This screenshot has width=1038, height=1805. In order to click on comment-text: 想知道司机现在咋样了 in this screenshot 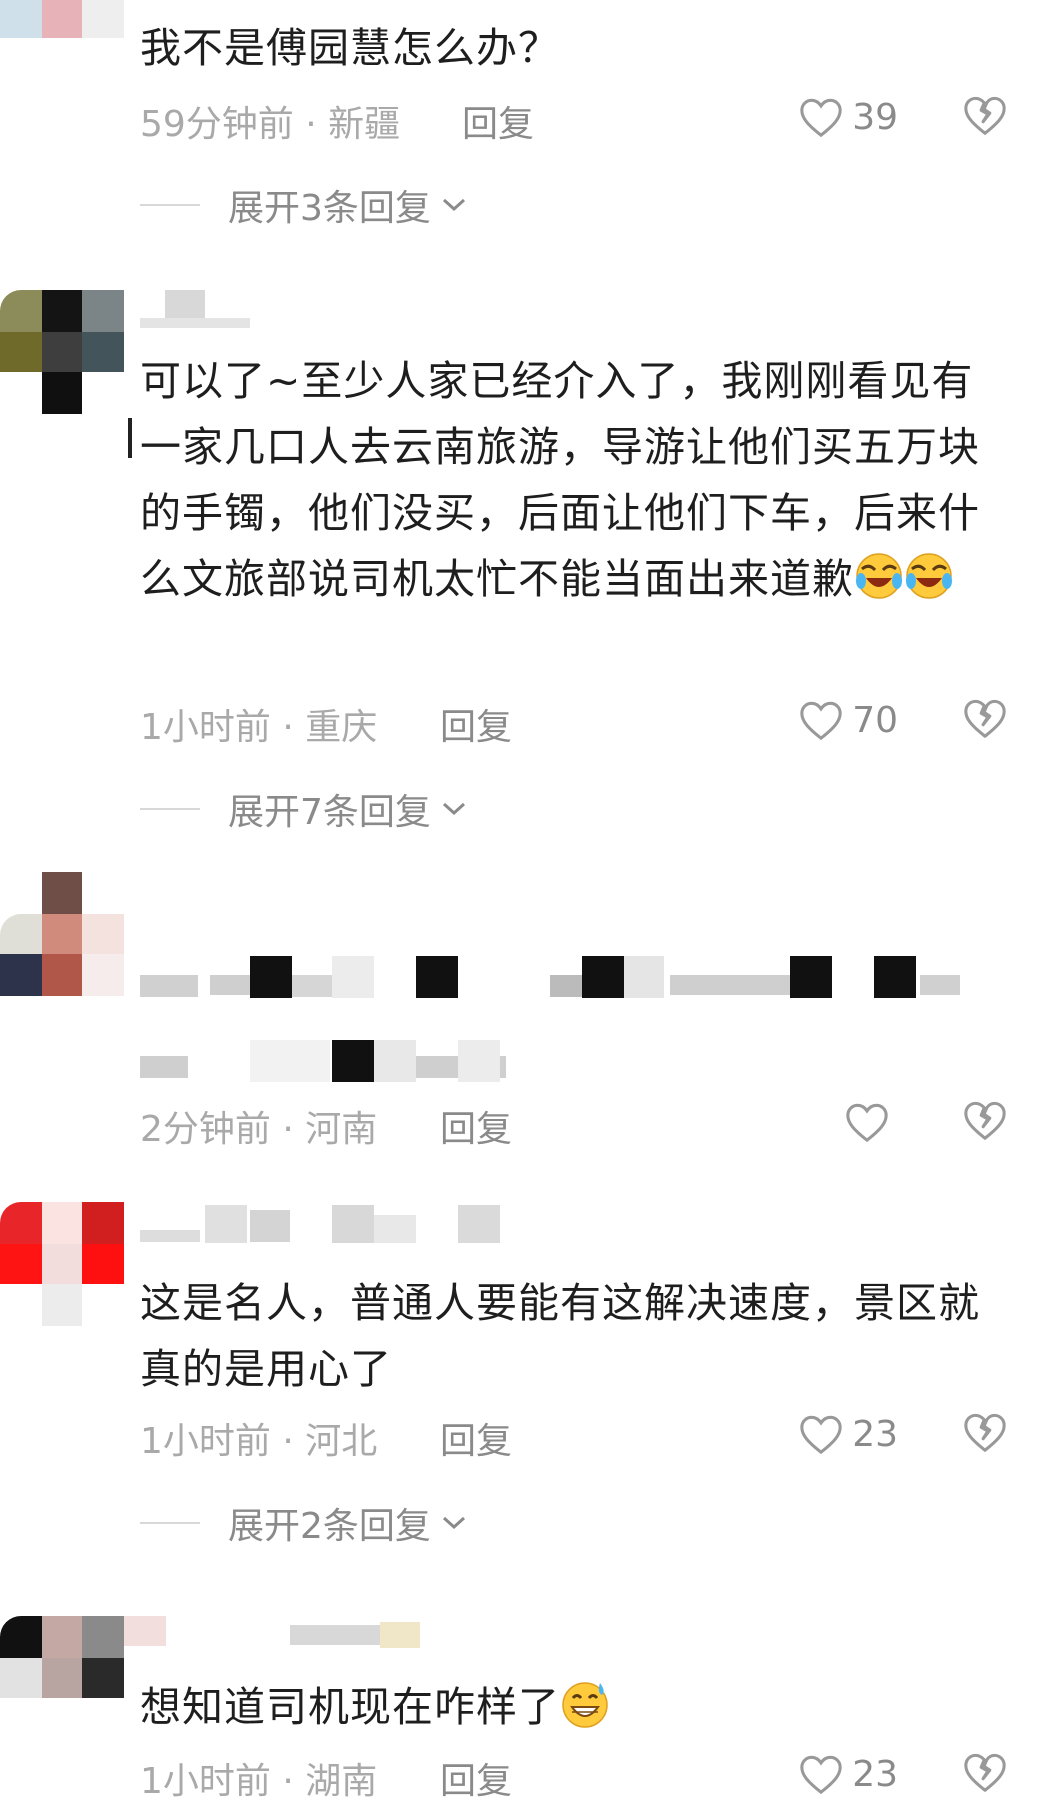, I will do `click(570, 1707)`.